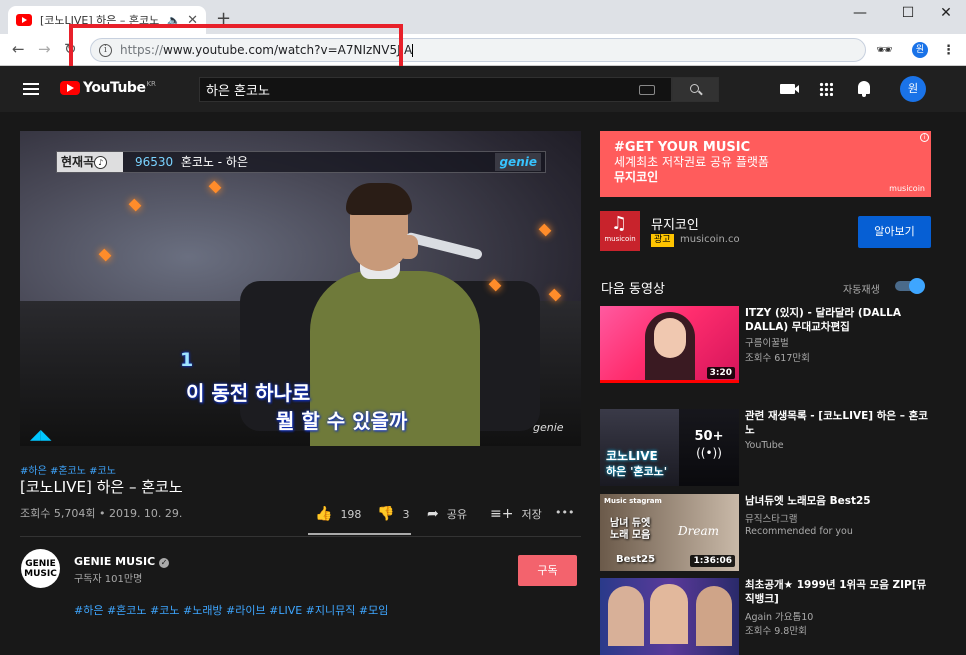  Describe the element at coordinates (187, 360) in the screenshot. I see `lyric-number: 1` at that location.